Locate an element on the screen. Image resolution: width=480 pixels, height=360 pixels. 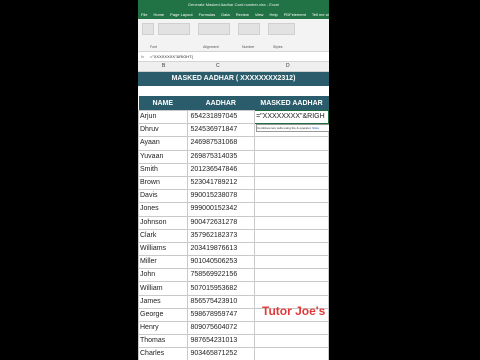
name-cell: Dhruv is located at coordinates (163, 130).